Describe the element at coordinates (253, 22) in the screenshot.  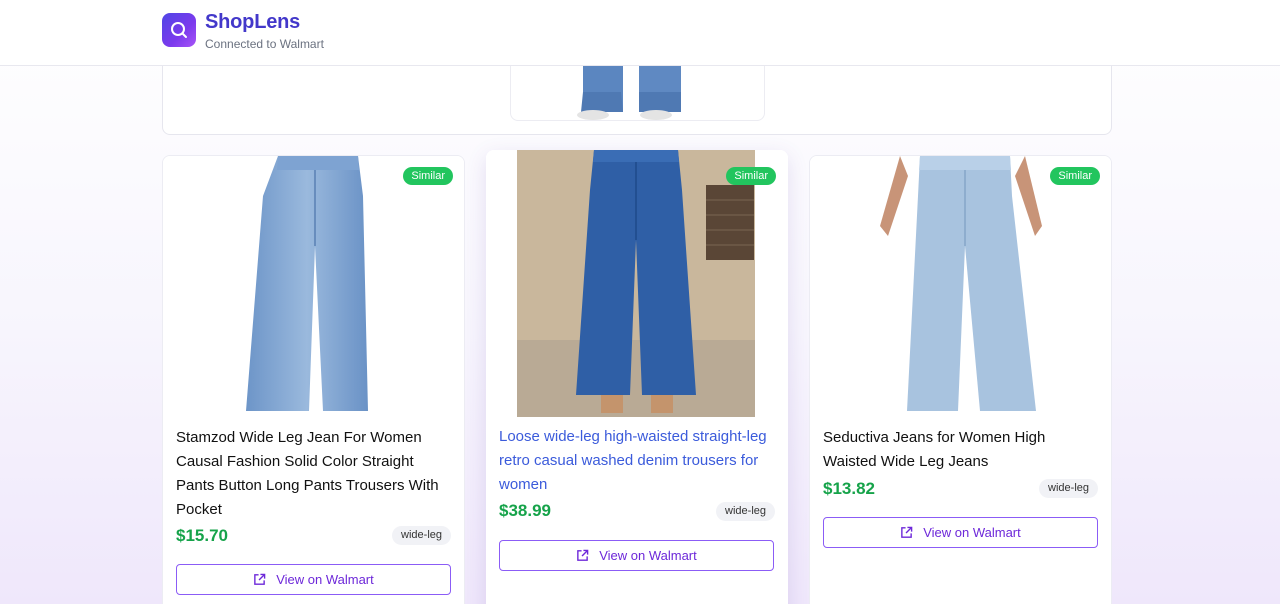
I see `brand-name: ShopLens` at that location.